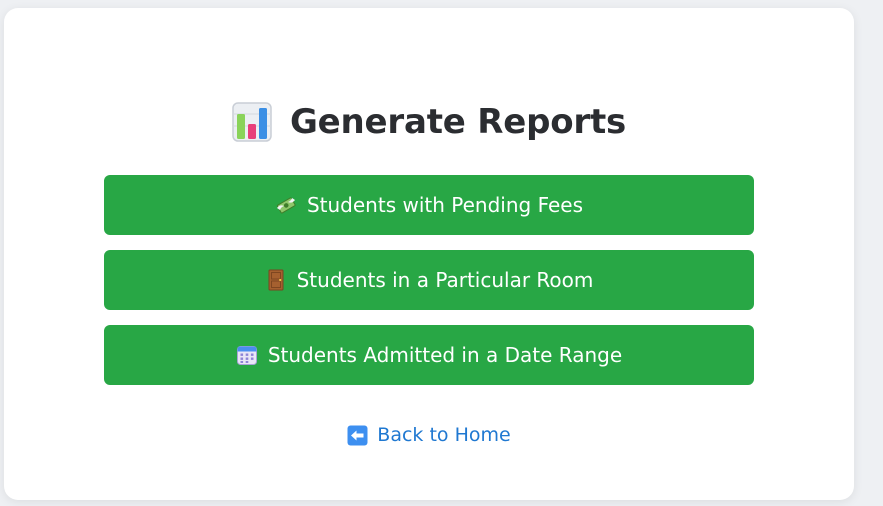 Image resolution: width=883 pixels, height=506 pixels. What do you see at coordinates (286, 205) in the screenshot?
I see `money-with-wings-icon` at bounding box center [286, 205].